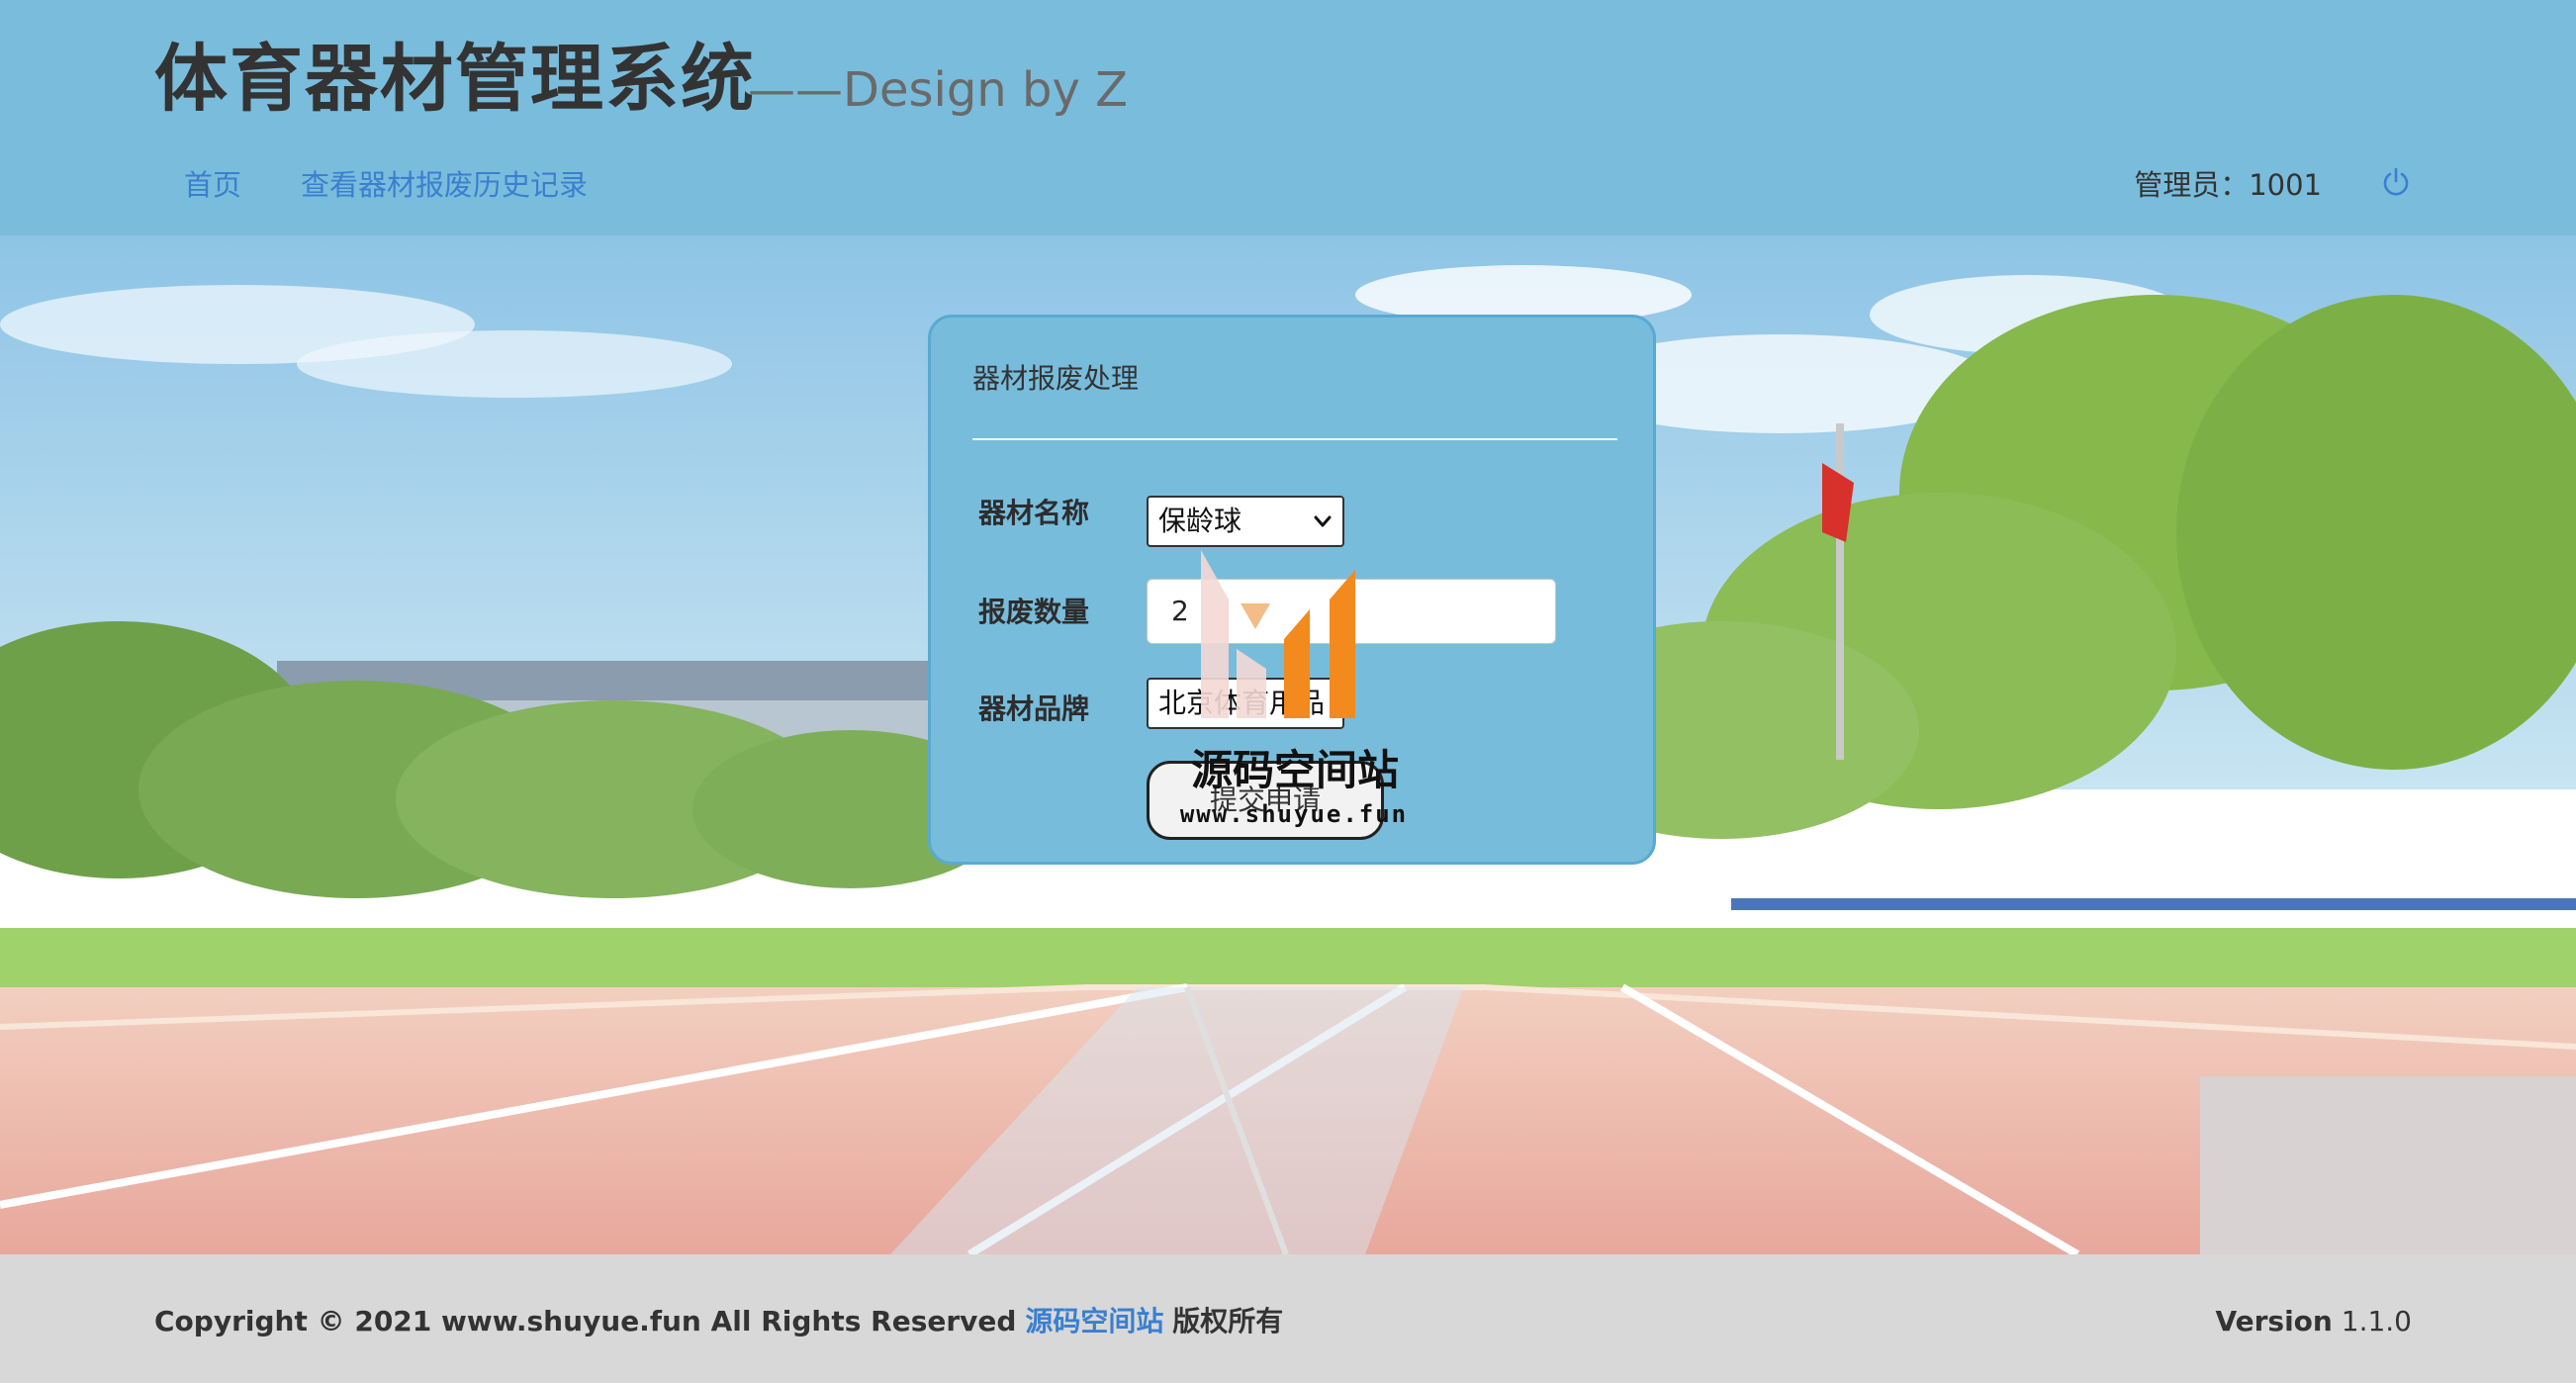 This screenshot has height=1383, width=2576. I want to click on panel-title: 器材报废处理, so click(1056, 378).